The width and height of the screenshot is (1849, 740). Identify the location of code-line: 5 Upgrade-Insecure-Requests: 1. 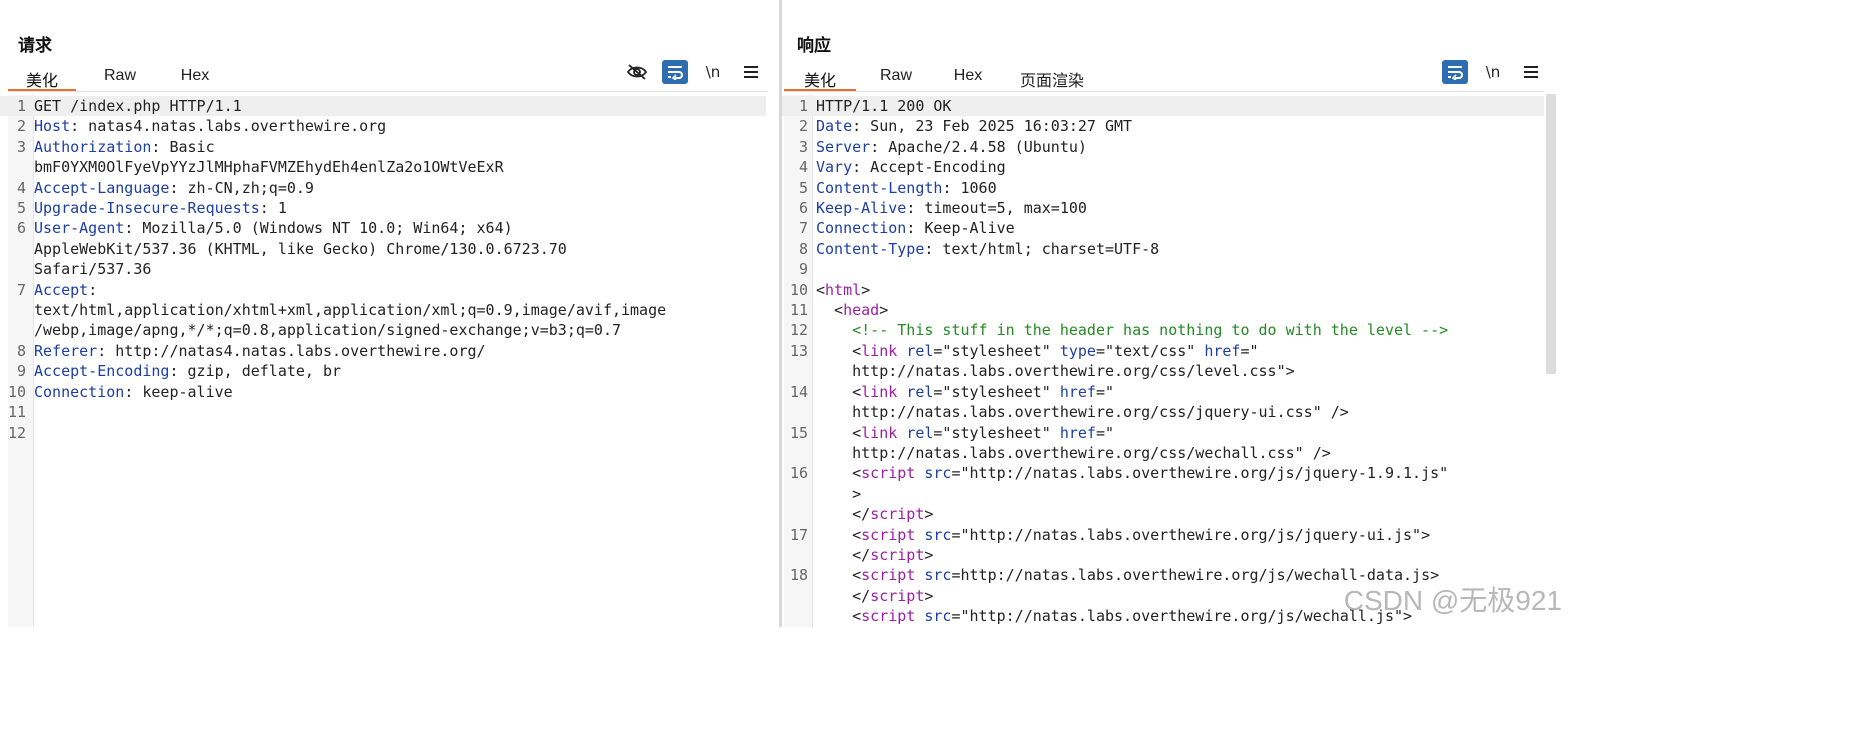
(383, 208).